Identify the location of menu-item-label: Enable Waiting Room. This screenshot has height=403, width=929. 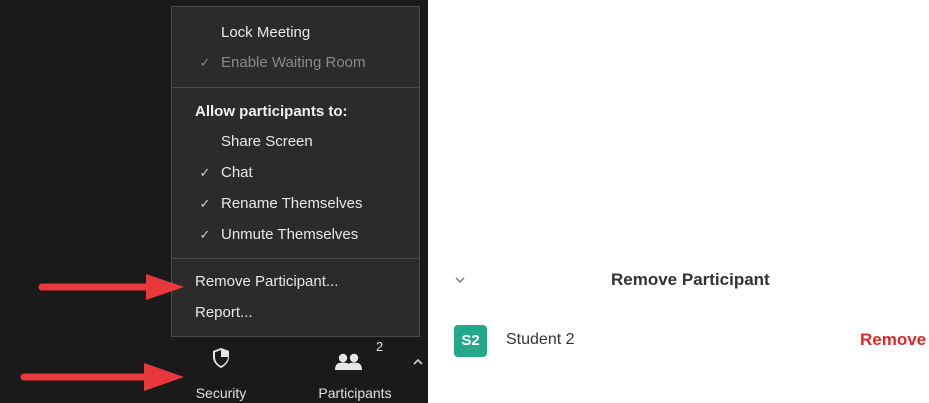
(293, 62).